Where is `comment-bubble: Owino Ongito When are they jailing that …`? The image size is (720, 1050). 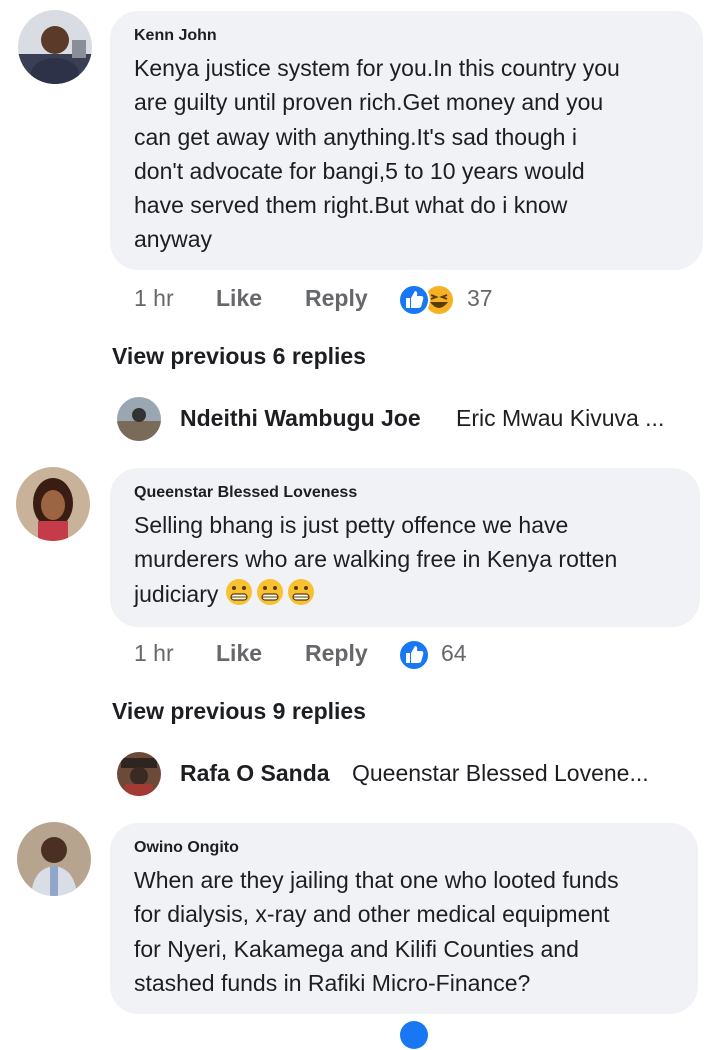
comment-bubble: Owino Ongito When are they jailing that … is located at coordinates (404, 918).